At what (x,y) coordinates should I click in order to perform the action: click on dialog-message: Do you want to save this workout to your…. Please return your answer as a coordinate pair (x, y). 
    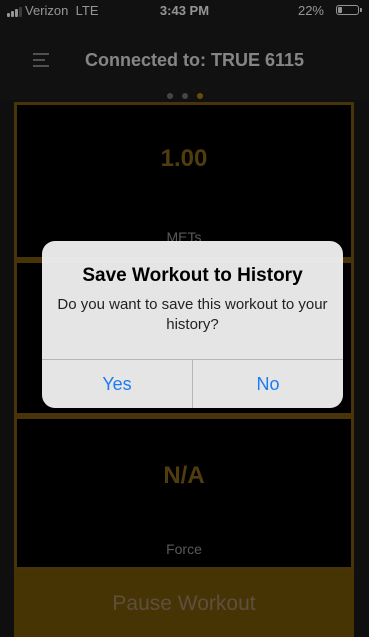
    Looking at the image, I should click on (192, 314).